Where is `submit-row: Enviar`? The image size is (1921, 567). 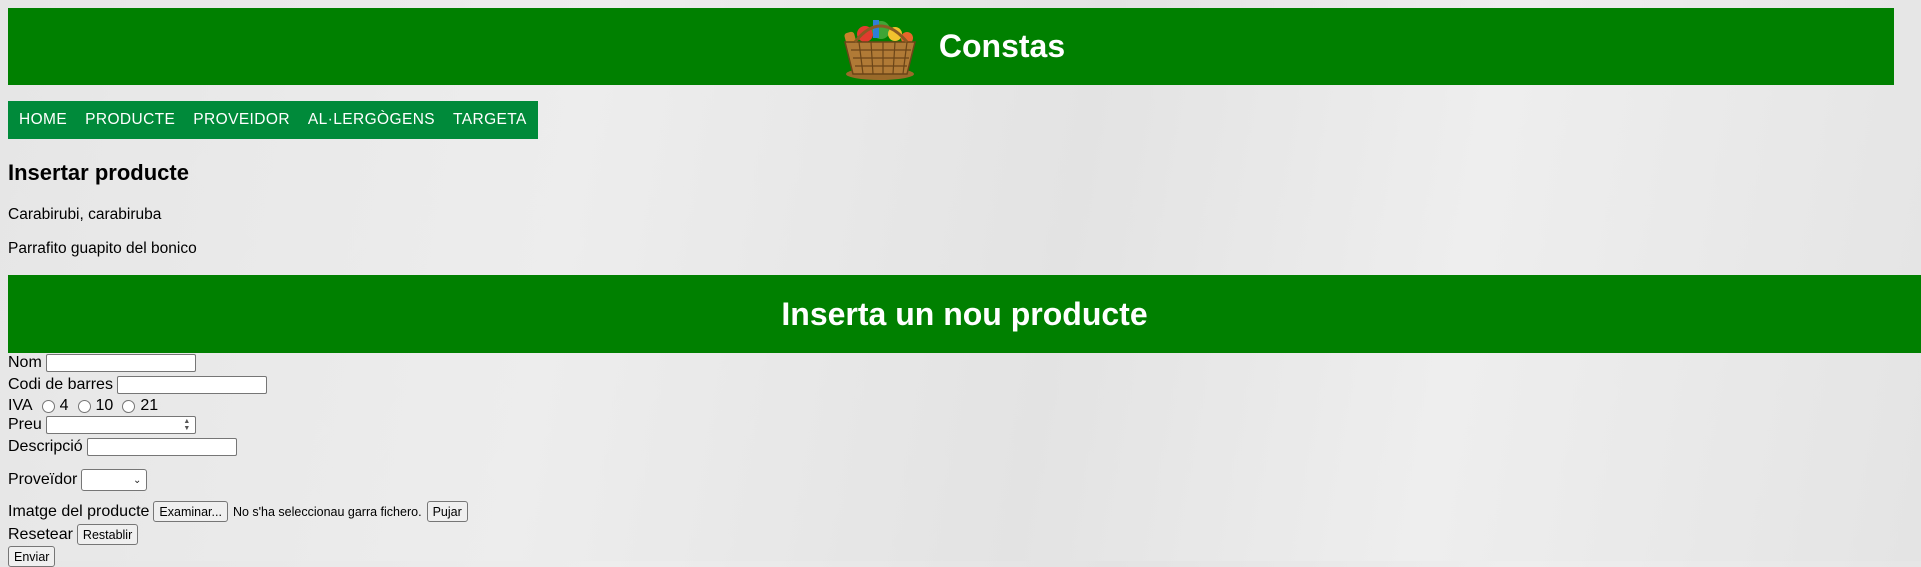
submit-row: Enviar is located at coordinates (32, 556).